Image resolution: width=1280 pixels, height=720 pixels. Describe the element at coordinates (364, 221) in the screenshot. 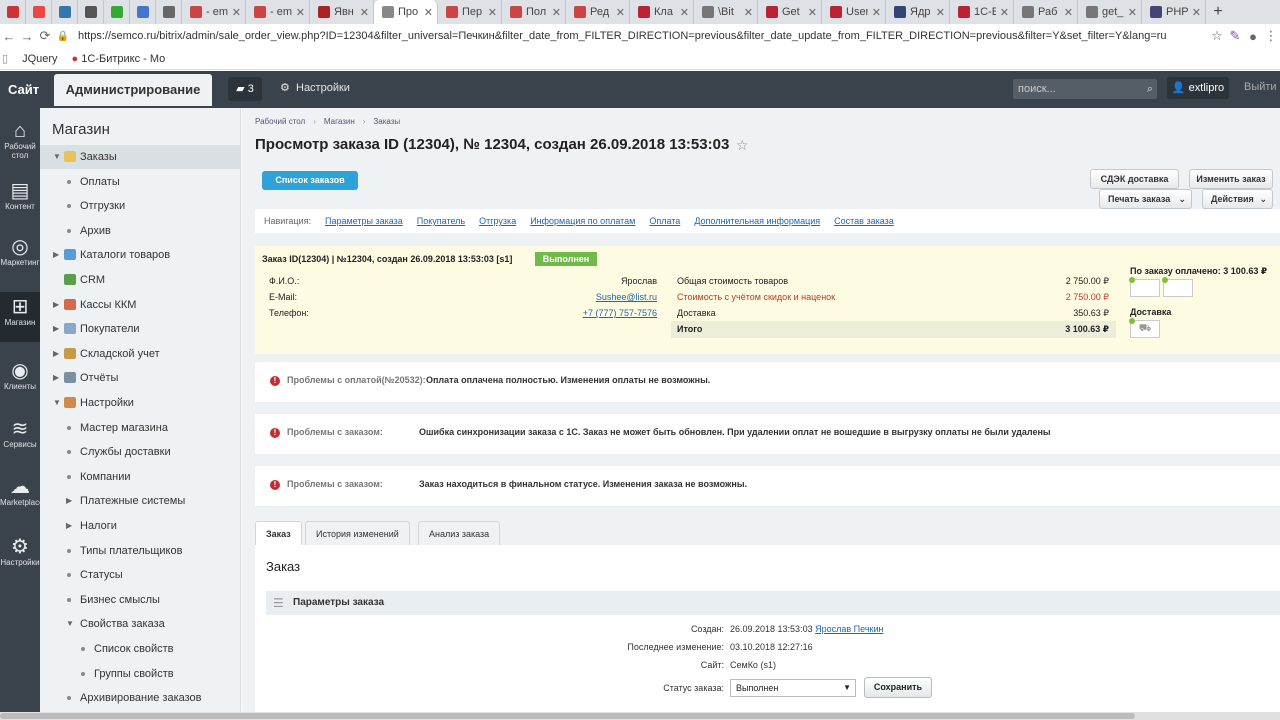

I see `nav-link-order-params: Параметры заказа` at that location.